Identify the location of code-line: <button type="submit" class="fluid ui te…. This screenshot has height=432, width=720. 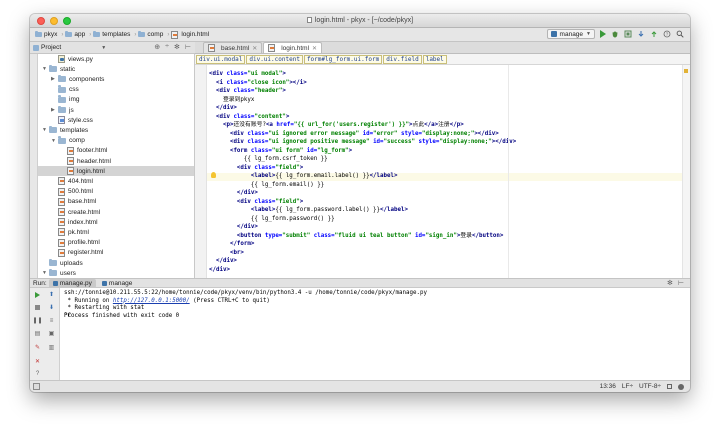
(356, 236).